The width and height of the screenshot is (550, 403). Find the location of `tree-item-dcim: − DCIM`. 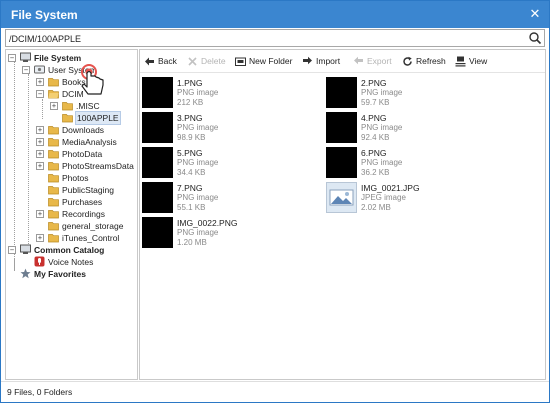

tree-item-dcim: − DCIM is located at coordinates (72, 94).